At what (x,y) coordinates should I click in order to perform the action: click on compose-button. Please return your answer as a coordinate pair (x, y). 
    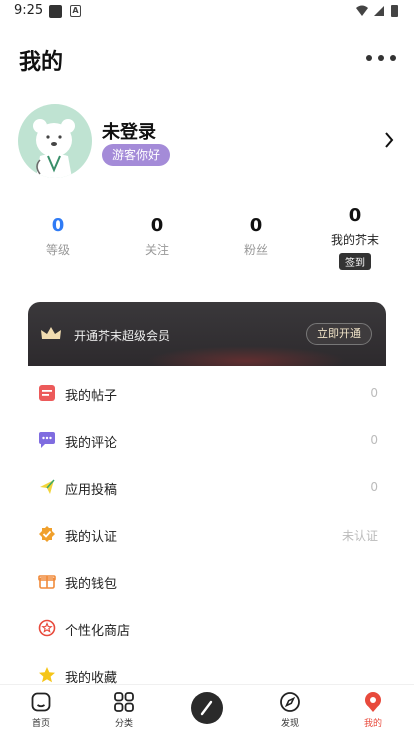
    Looking at the image, I should click on (207, 708).